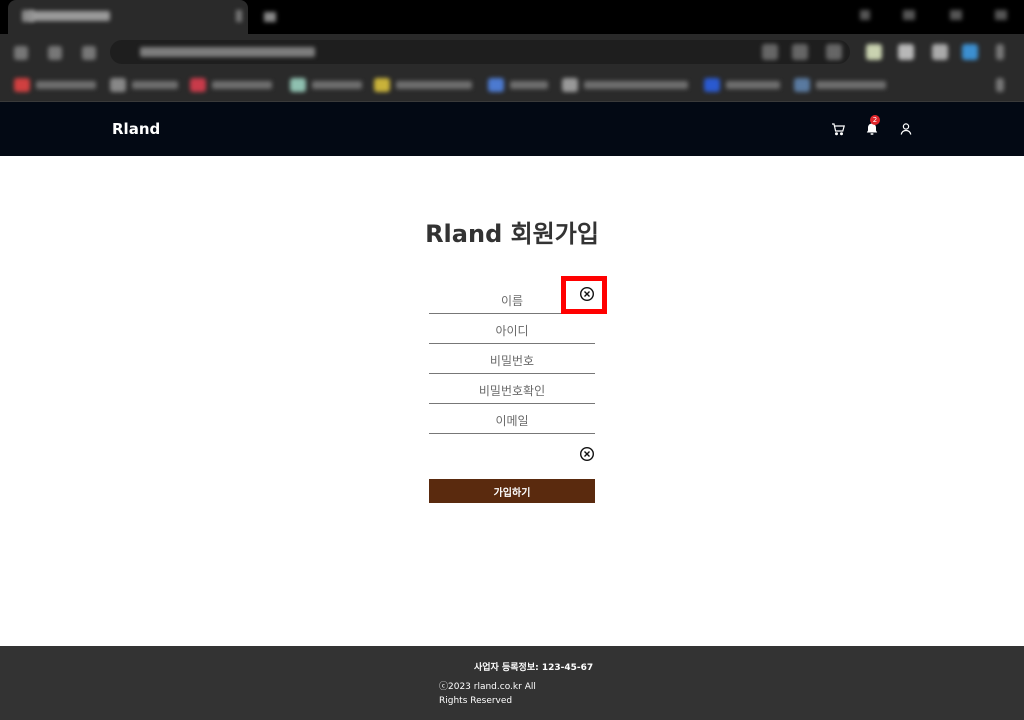 This screenshot has width=1024, height=720. What do you see at coordinates (128, 17) in the screenshot?
I see `browser-tab-active` at bounding box center [128, 17].